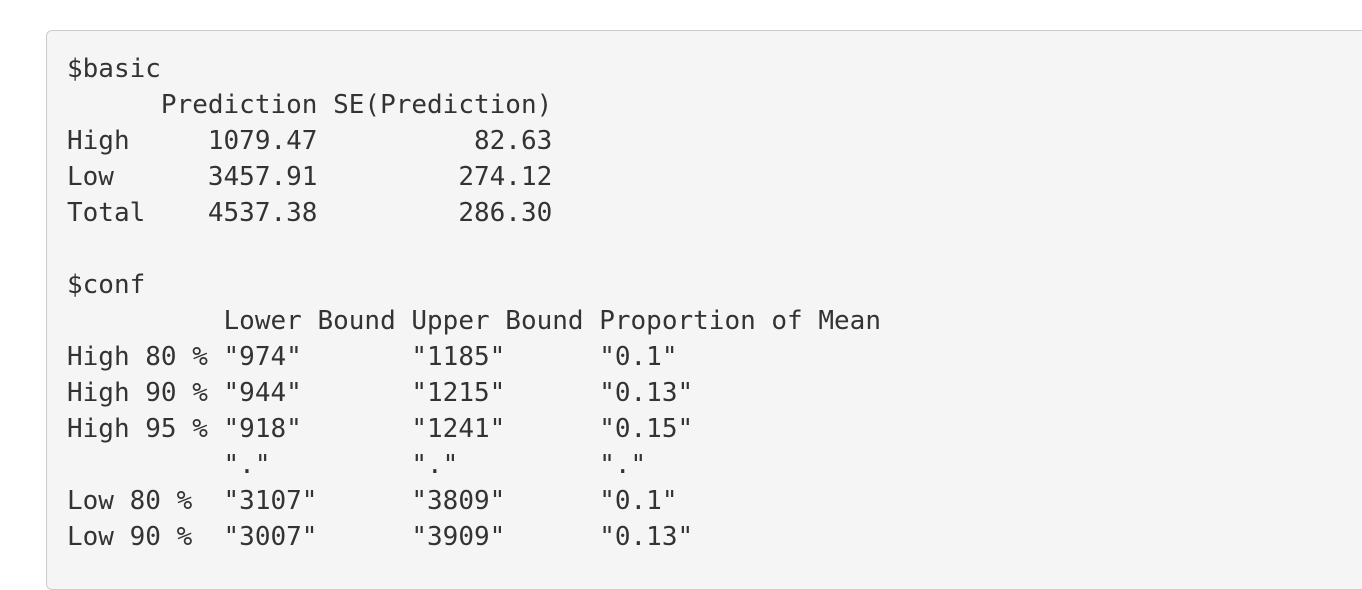  I want to click on output-line: Total 4537.38 286.30, so click(310, 213).